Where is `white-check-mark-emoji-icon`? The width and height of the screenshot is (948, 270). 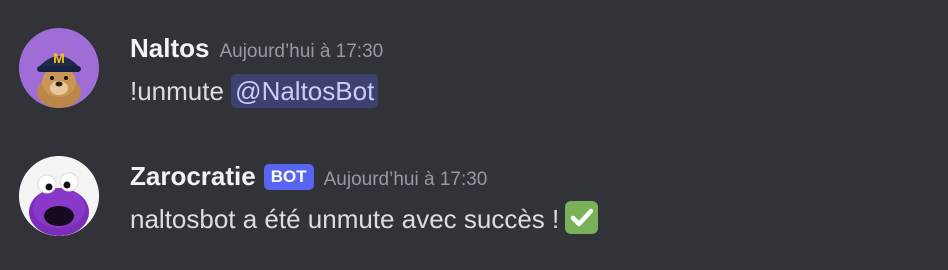
white-check-mark-emoji-icon is located at coordinates (582, 217).